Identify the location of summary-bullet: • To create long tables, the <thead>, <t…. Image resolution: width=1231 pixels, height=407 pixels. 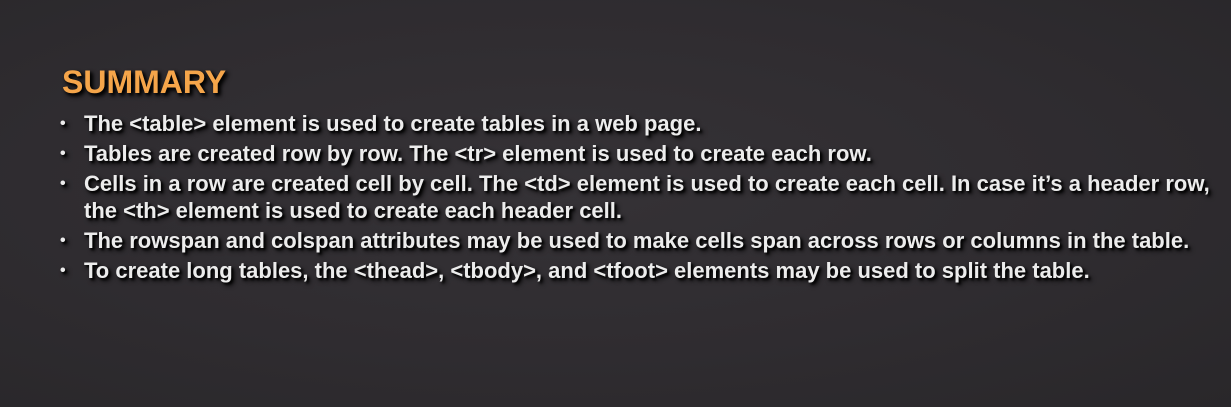
(635, 270).